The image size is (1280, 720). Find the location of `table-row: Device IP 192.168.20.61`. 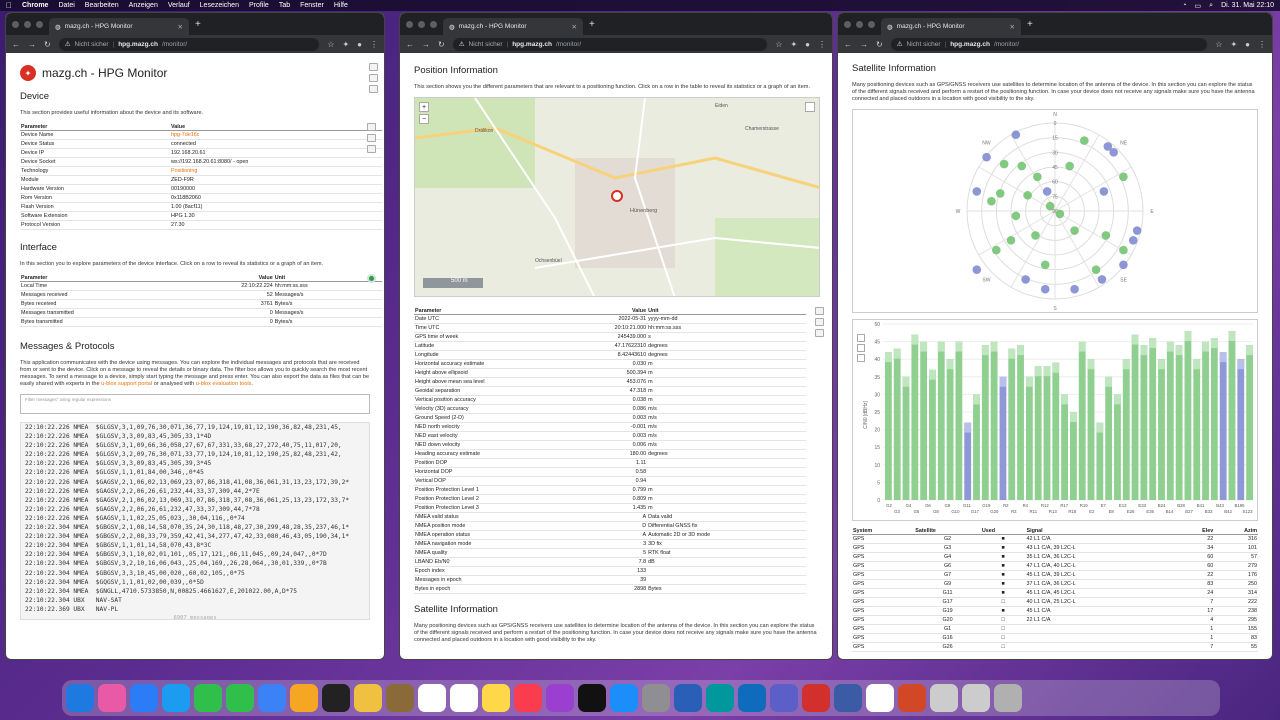

table-row: Device IP 192.168.20.61 is located at coordinates (201, 153).